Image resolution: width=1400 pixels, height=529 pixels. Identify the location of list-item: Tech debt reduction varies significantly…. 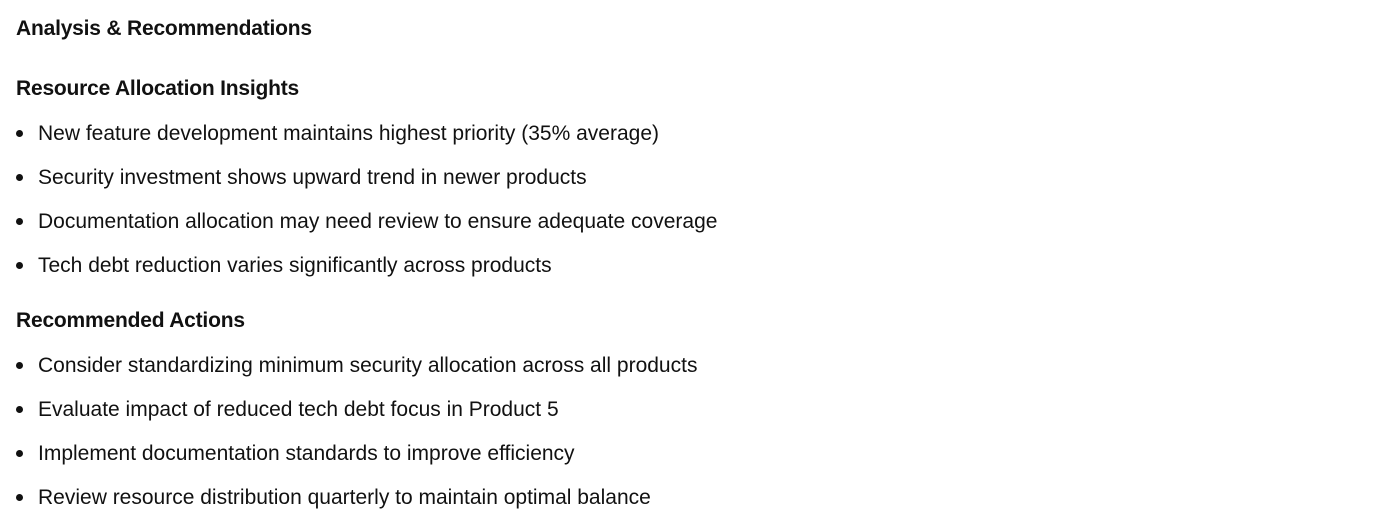
(366, 265).